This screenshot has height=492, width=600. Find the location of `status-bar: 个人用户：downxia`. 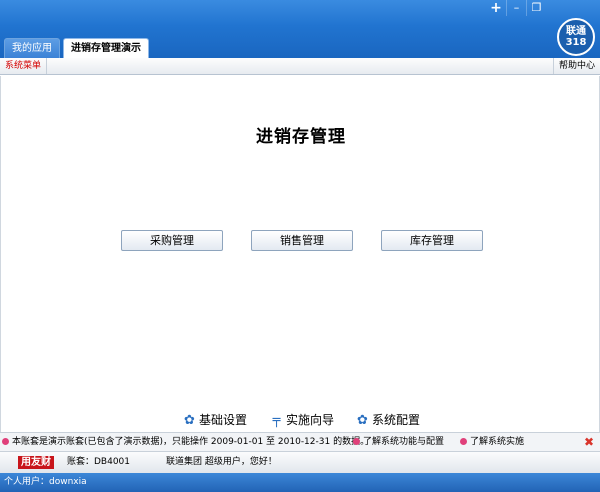

status-bar: 个人用户：downxia is located at coordinates (300, 482).